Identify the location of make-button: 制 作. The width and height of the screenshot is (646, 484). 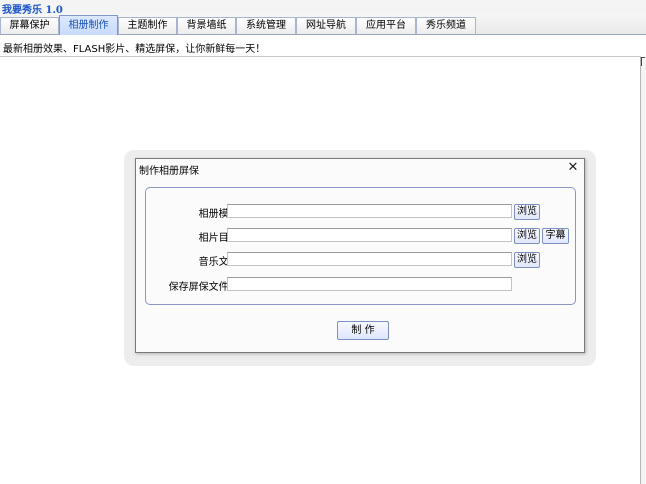
(363, 330).